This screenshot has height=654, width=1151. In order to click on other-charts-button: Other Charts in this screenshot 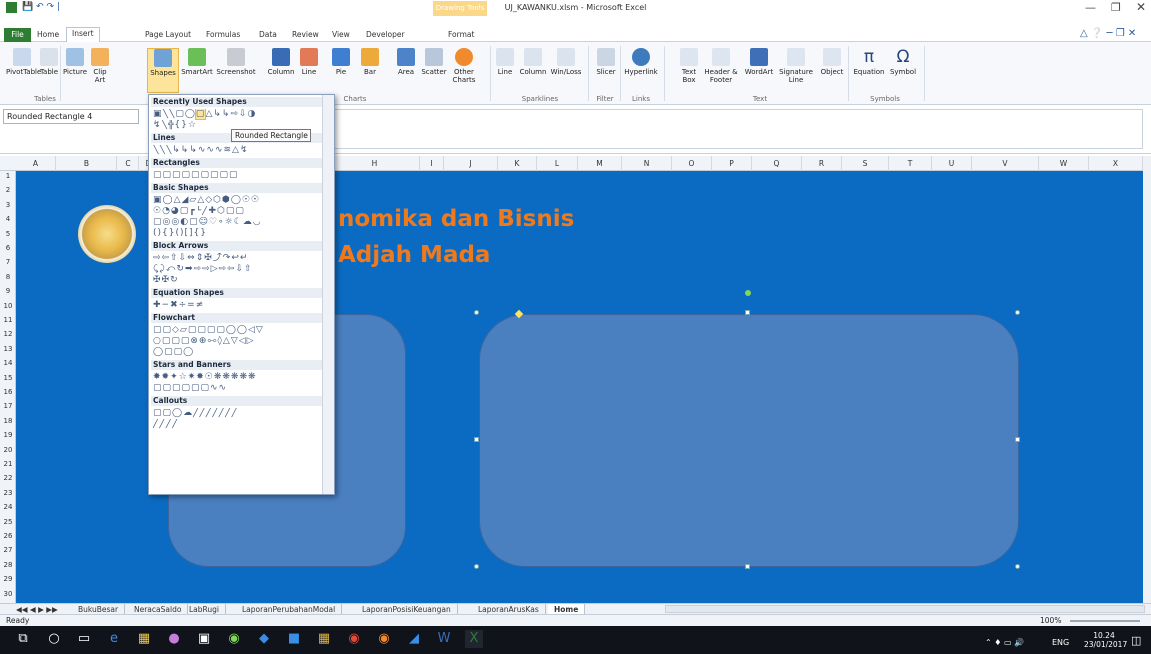, I will do `click(464, 66)`.